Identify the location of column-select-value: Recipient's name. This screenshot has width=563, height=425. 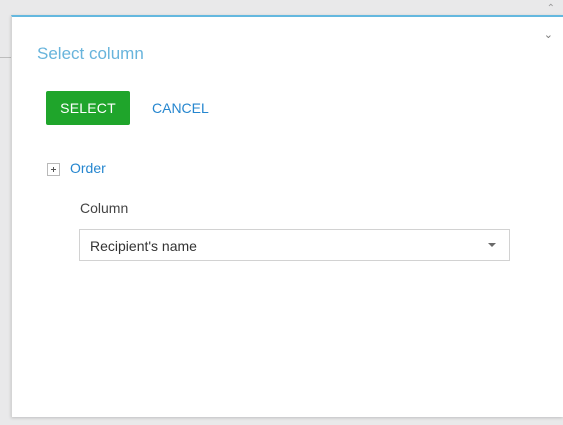
(143, 246).